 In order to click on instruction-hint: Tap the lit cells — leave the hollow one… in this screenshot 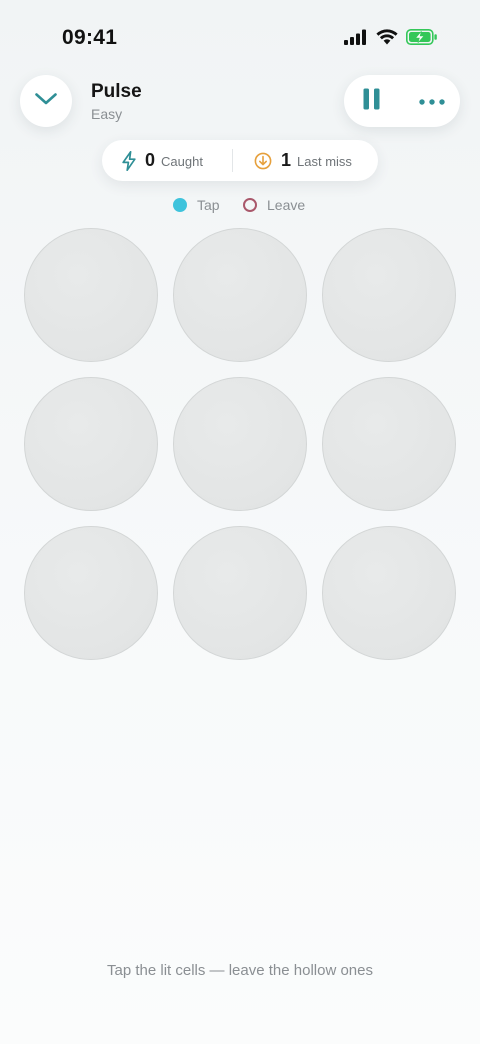, I will do `click(240, 970)`.